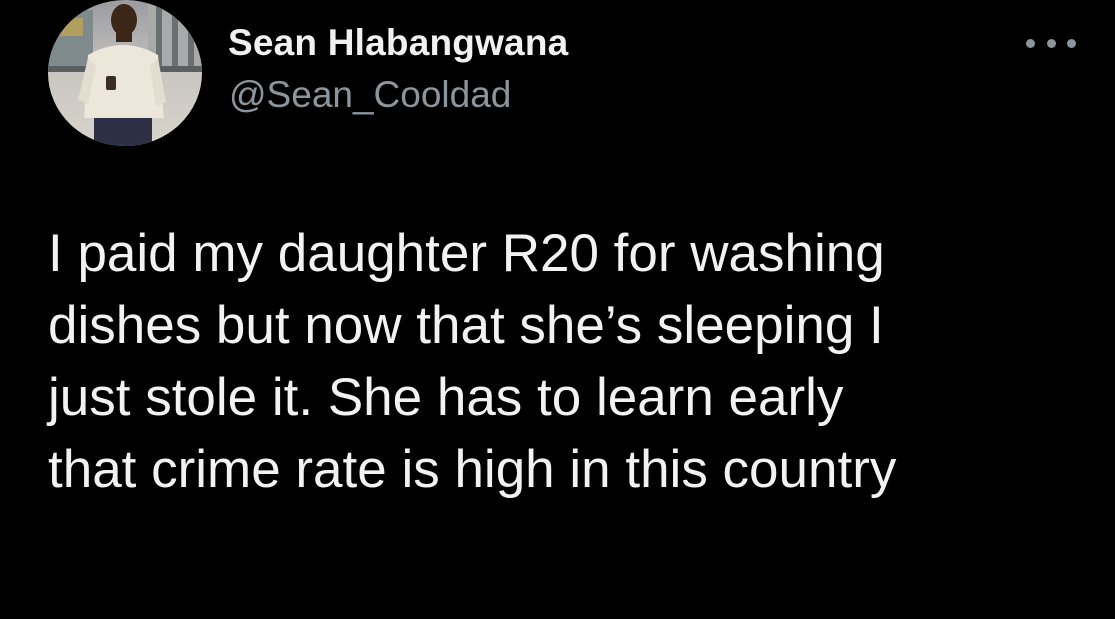 This screenshot has width=1115, height=619. What do you see at coordinates (472, 469) in the screenshot?
I see `tweet-text-line: that crime rate is high in this country` at bounding box center [472, 469].